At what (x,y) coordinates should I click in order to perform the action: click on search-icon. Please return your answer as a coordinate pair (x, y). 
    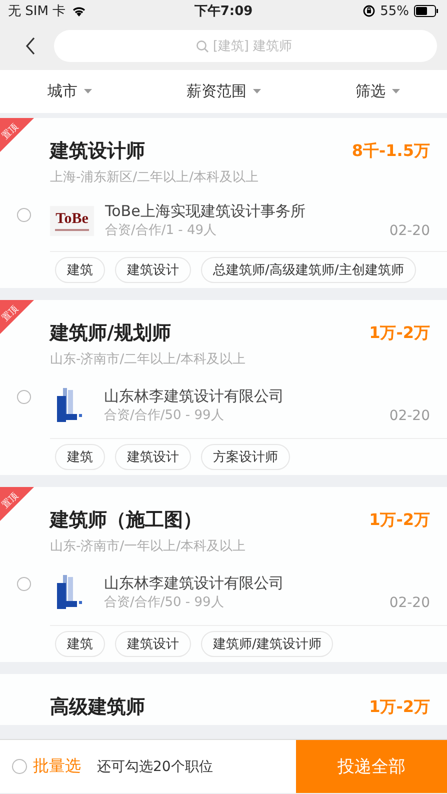
    Looking at the image, I should click on (202, 46).